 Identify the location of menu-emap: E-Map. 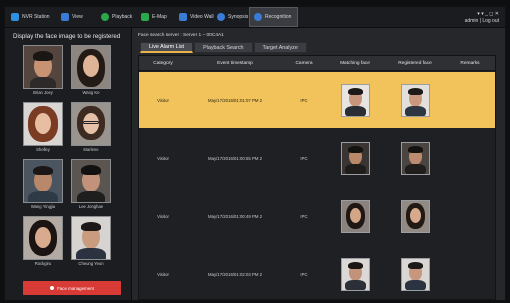
(154, 17).